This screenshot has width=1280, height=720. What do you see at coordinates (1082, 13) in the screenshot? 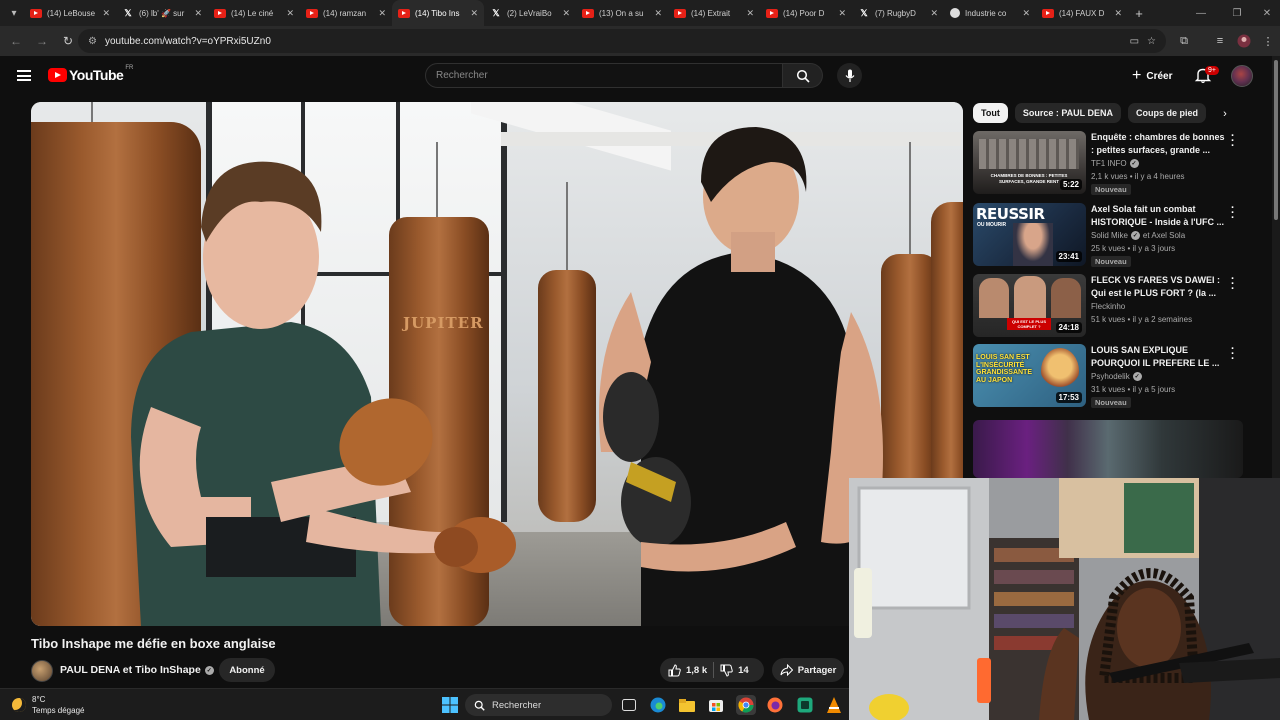
I see `browser-tab: (14) FAUX D ✕` at bounding box center [1082, 13].